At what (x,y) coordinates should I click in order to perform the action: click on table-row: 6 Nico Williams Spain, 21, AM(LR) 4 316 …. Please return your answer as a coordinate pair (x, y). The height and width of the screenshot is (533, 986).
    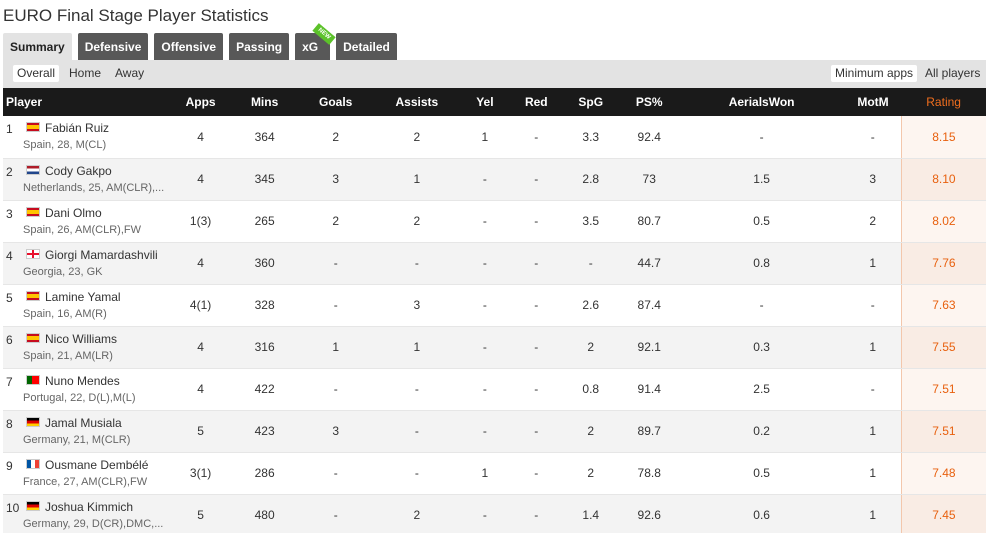
    Looking at the image, I should click on (494, 347).